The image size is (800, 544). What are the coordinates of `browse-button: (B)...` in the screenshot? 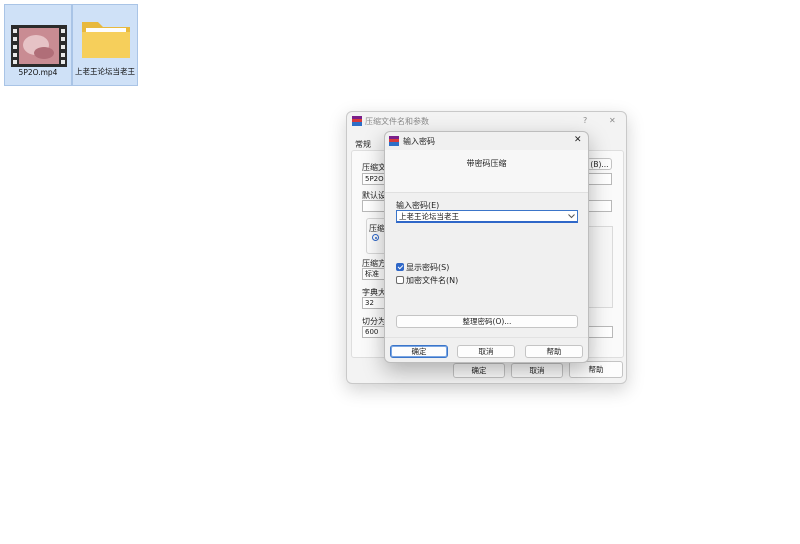 It's located at (599, 164).